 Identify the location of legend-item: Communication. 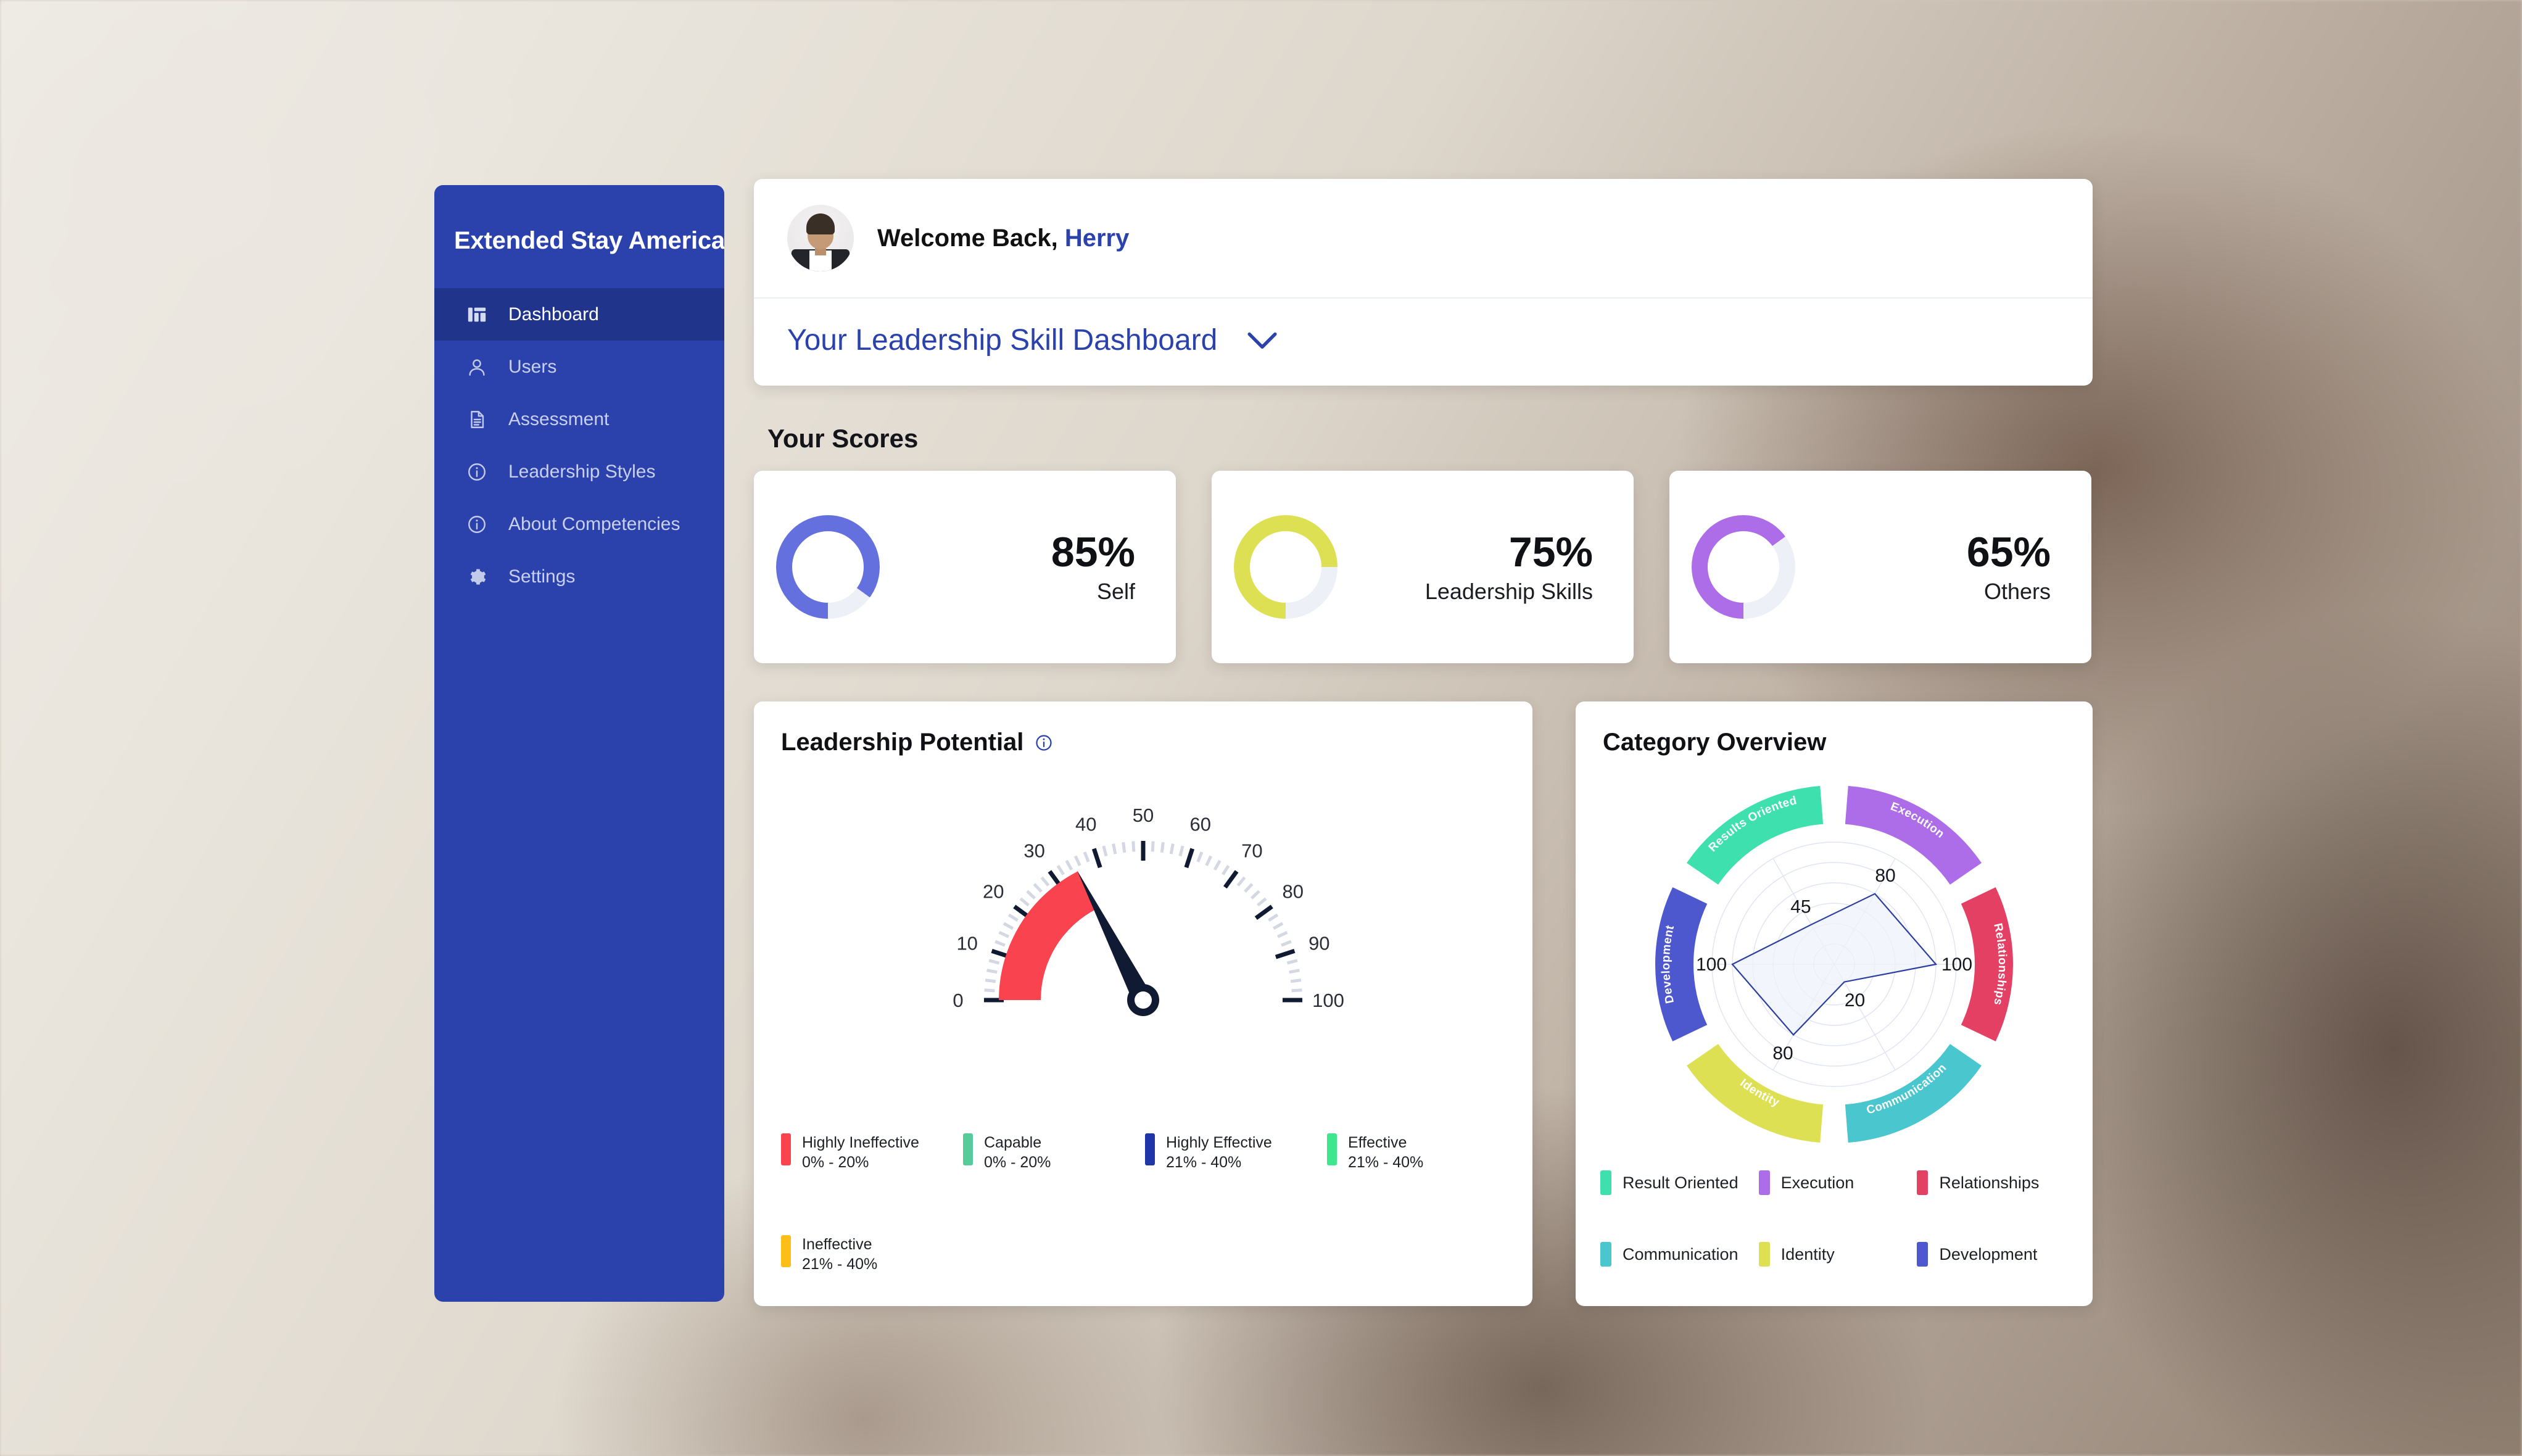
(1679, 1254).